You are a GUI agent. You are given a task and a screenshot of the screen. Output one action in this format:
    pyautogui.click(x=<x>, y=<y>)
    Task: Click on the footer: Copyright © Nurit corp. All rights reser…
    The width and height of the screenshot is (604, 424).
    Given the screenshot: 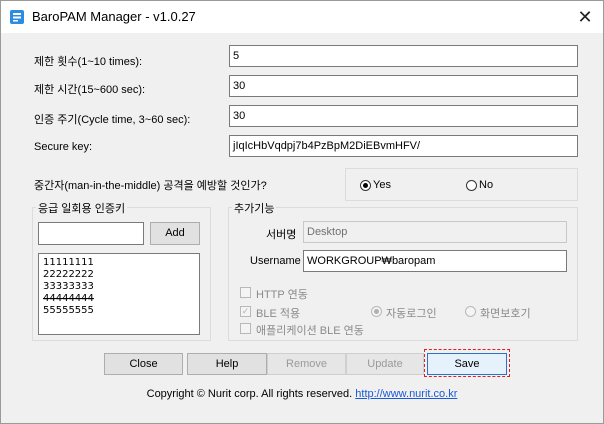 What is the action you would take?
    pyautogui.click(x=302, y=394)
    